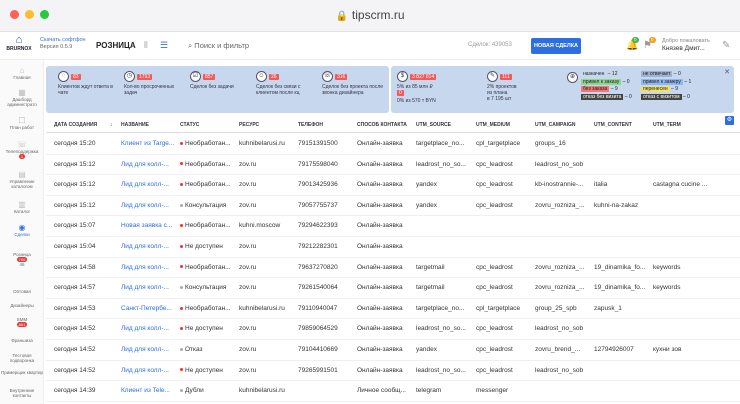 Image resolution: width=740 pixels, height=404 pixels. I want to click on sidebar-item-contacts: Внутренние контакты, so click(22, 393).